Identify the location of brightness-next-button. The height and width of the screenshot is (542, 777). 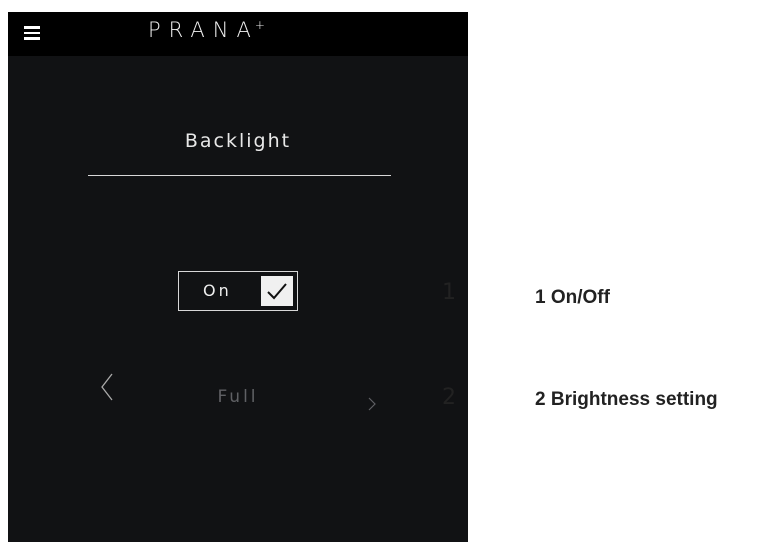
(372, 405).